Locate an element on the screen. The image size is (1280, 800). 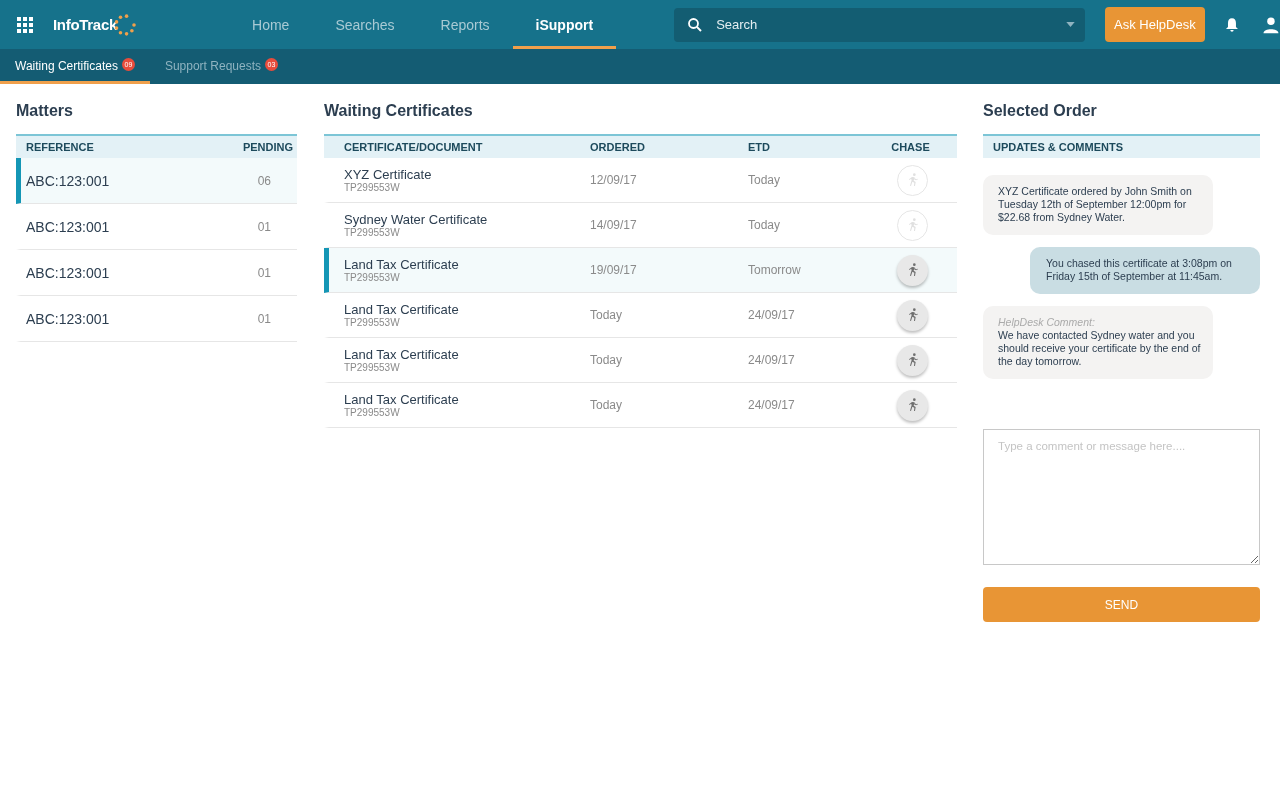
pending-count: 06 is located at coordinates (264, 180).